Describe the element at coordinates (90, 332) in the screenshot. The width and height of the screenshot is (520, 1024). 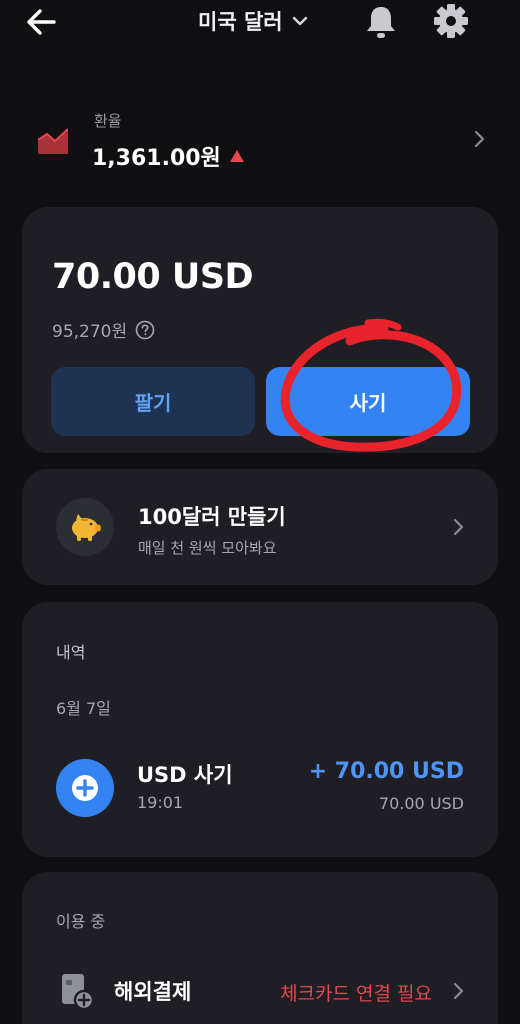
I see `balance-krw: 95,270원` at that location.